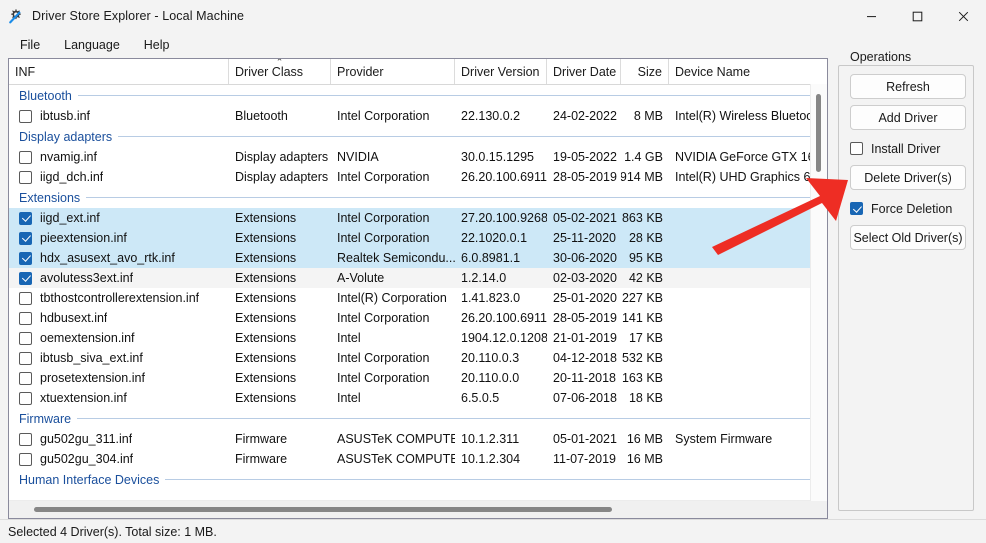  I want to click on horizontal-scrollbar, so click(410, 509).